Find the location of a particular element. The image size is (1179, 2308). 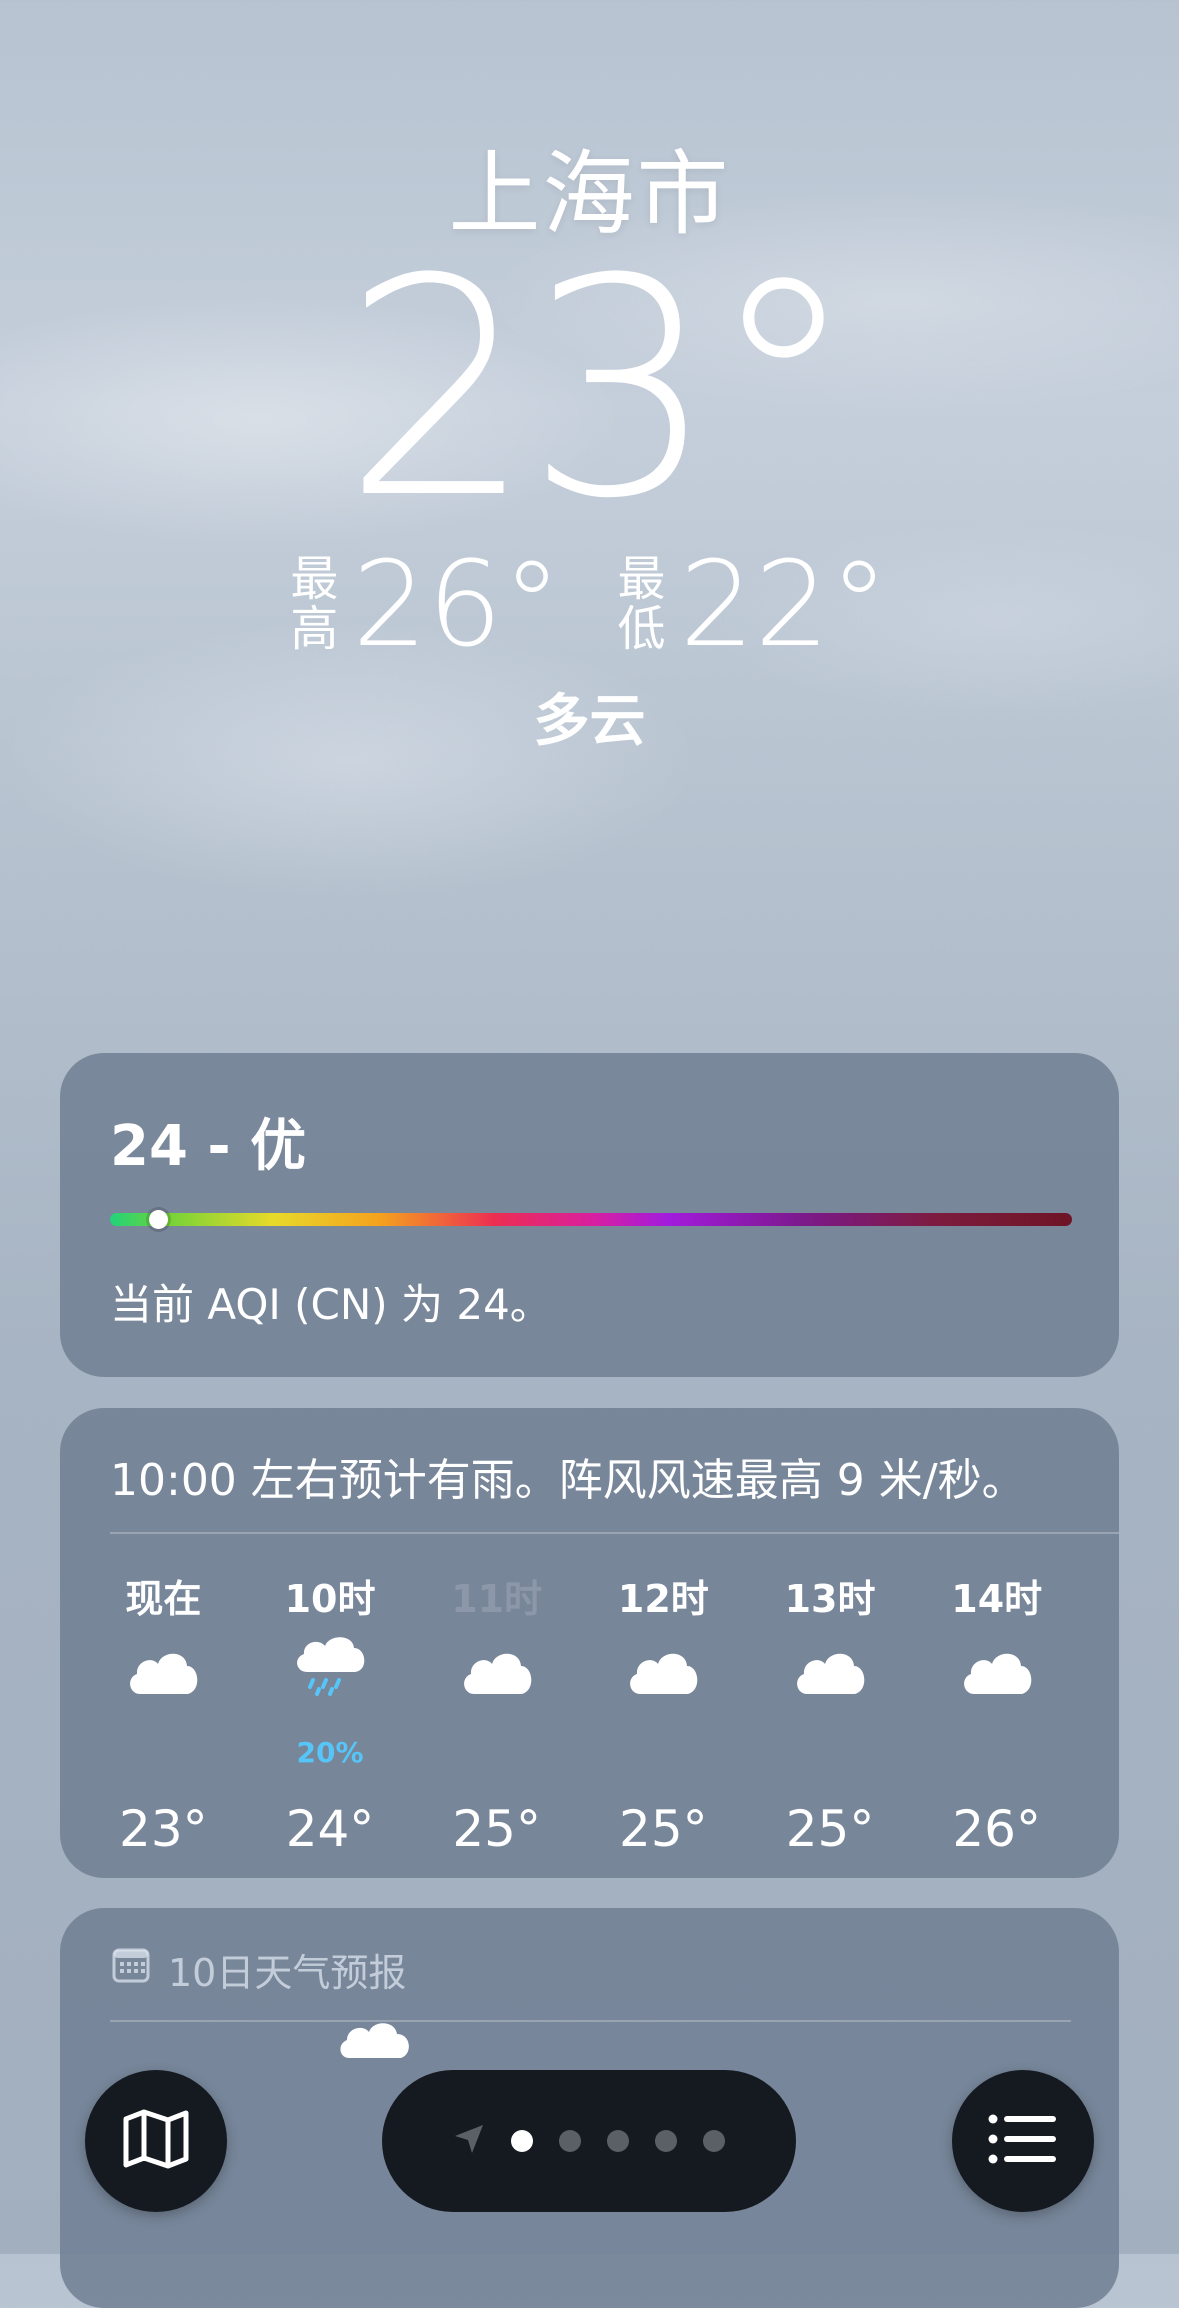

location-arrow-icon is located at coordinates (469, 2141).